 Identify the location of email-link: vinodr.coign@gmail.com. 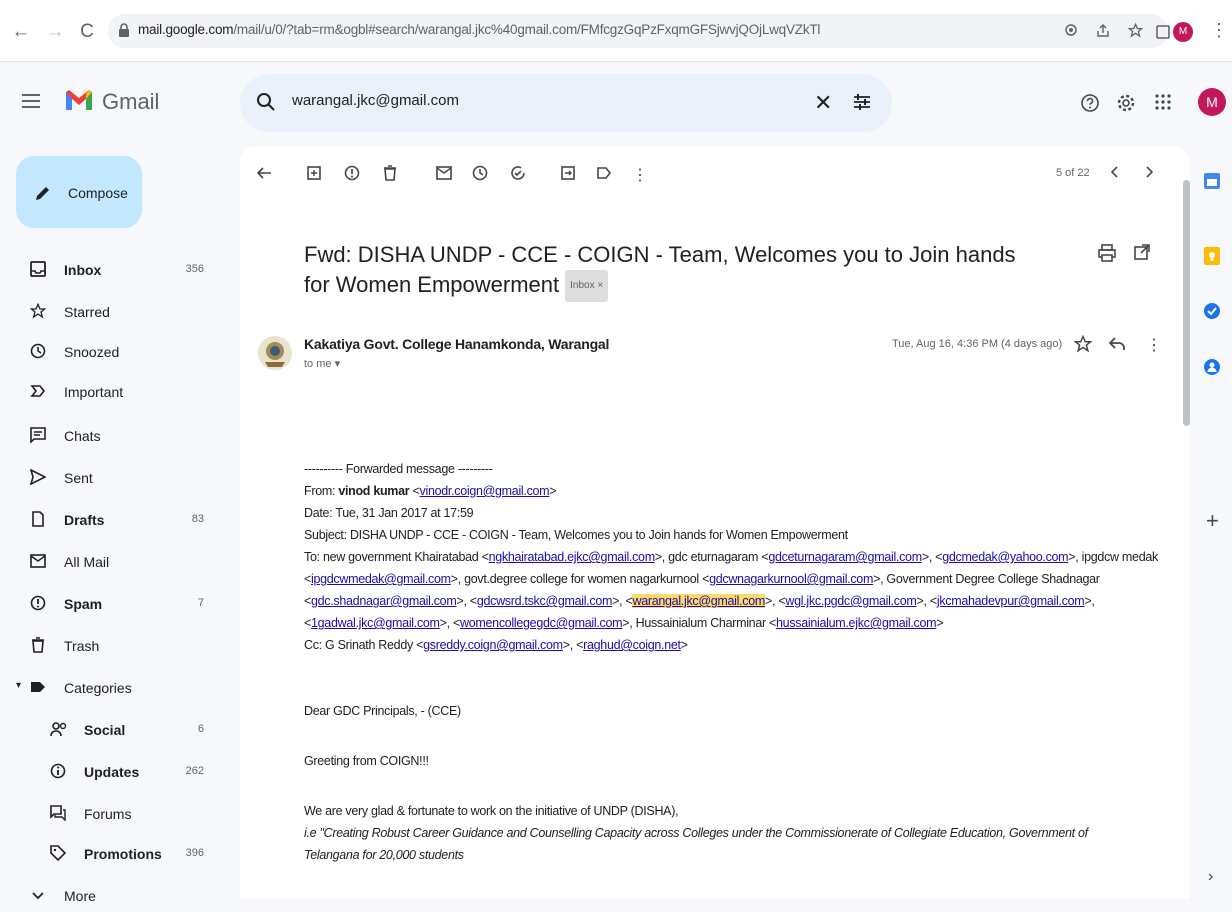
(485, 491).